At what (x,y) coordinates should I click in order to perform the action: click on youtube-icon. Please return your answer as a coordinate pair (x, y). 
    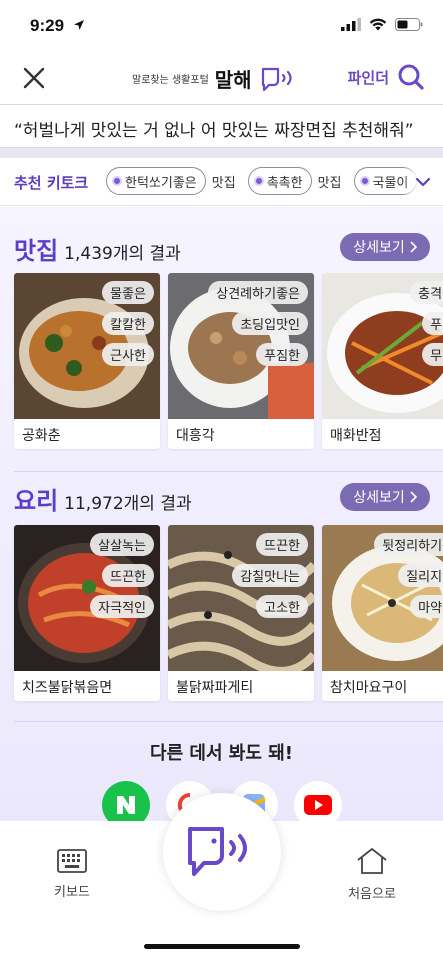
    Looking at the image, I should click on (318, 801).